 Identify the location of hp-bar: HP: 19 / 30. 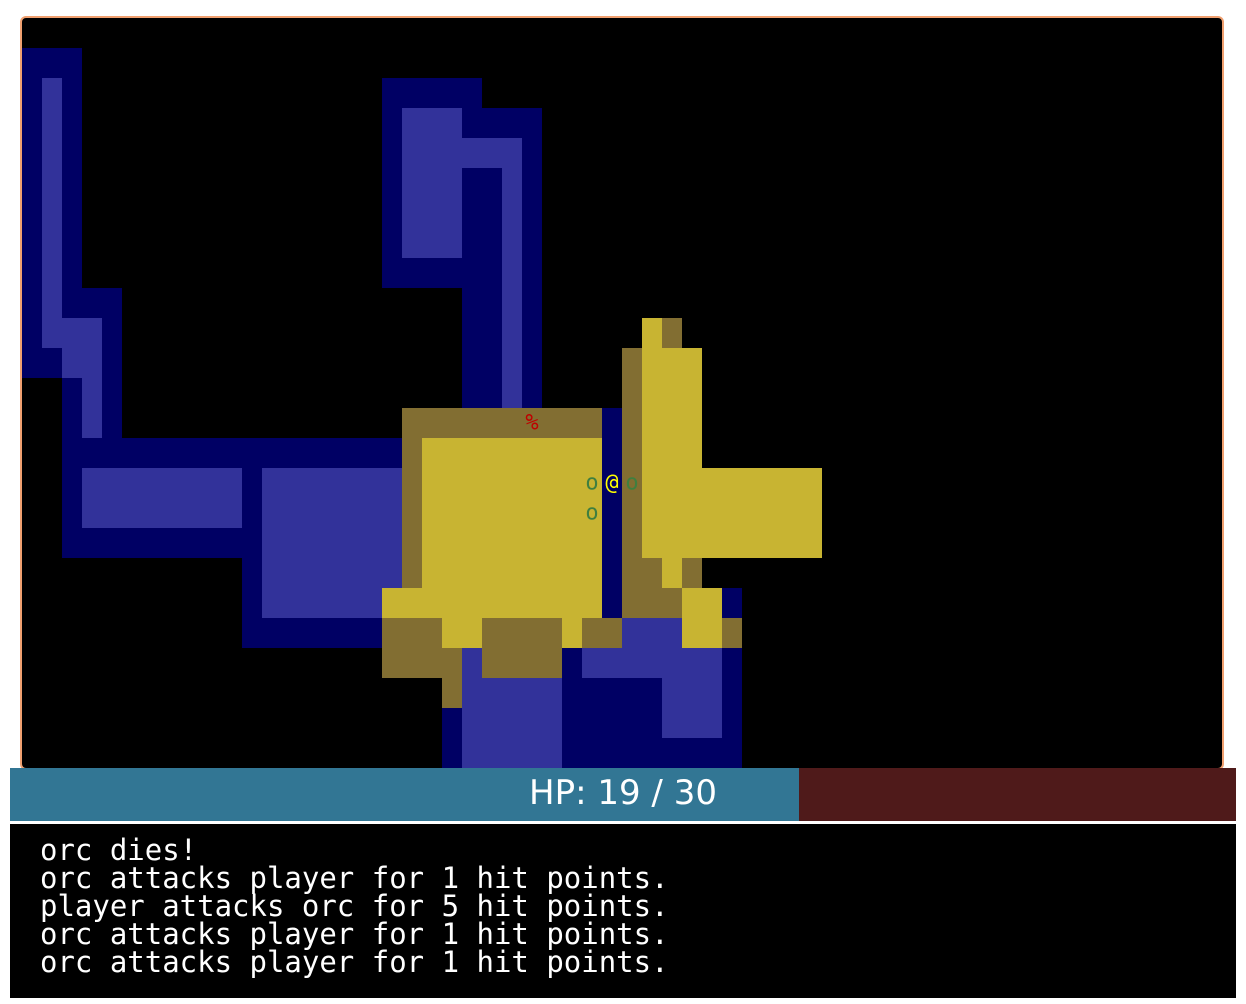
(623, 794).